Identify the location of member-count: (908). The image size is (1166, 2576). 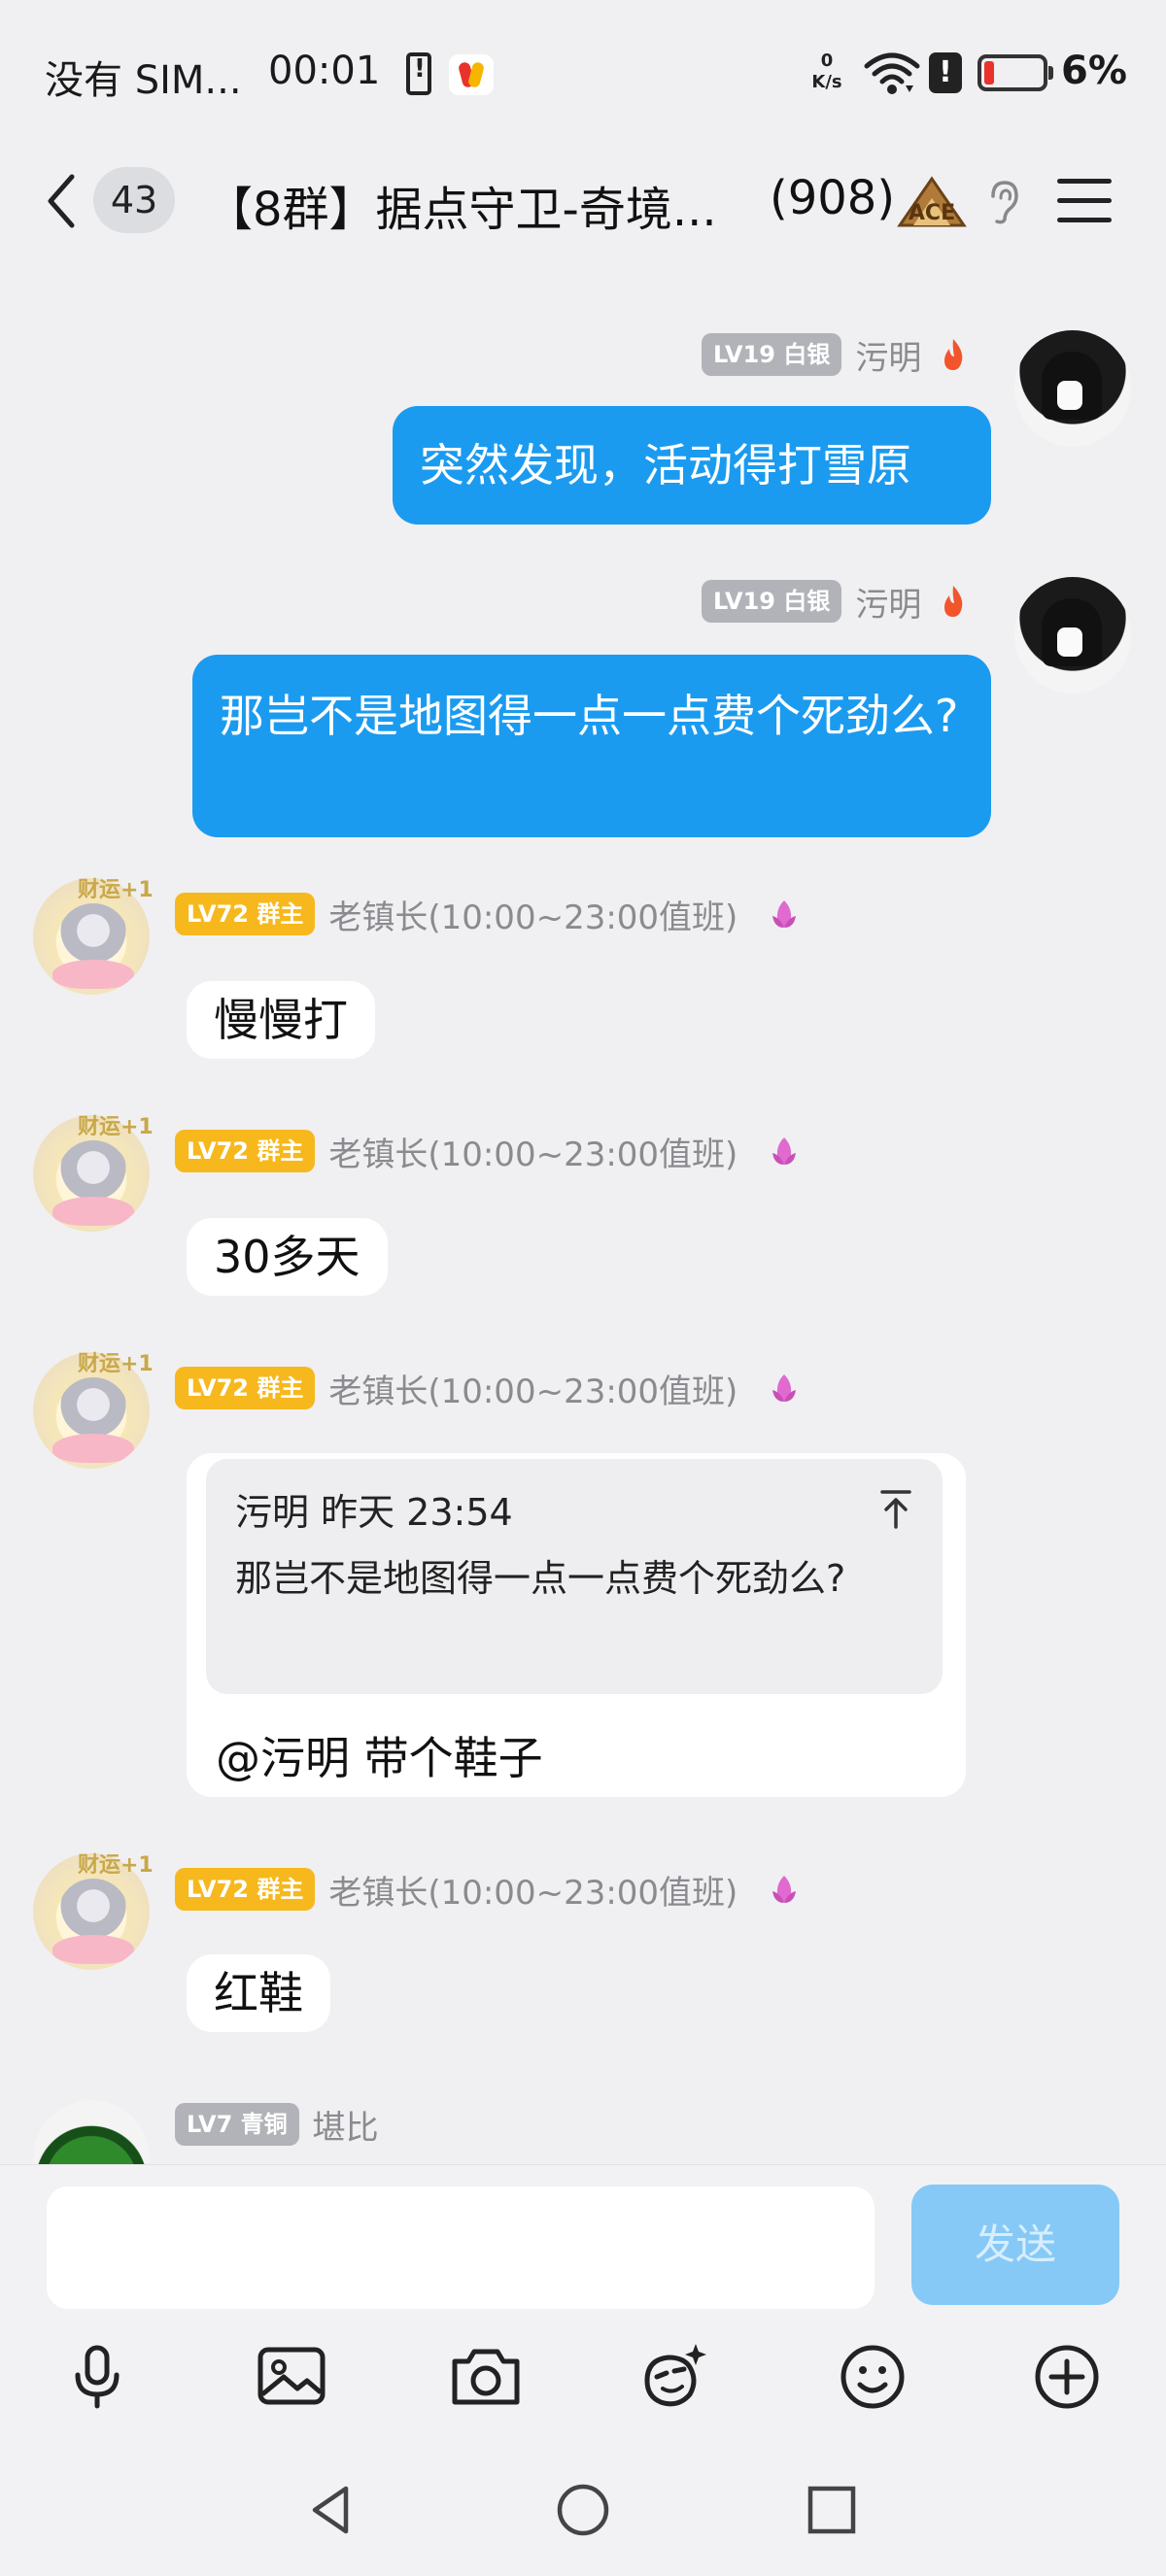
(832, 198).